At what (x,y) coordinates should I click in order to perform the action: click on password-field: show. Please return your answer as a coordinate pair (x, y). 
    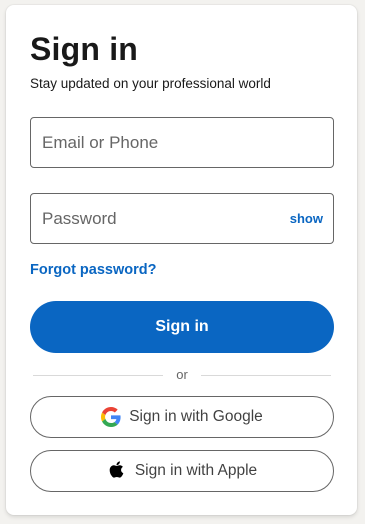
    Looking at the image, I should click on (182, 218).